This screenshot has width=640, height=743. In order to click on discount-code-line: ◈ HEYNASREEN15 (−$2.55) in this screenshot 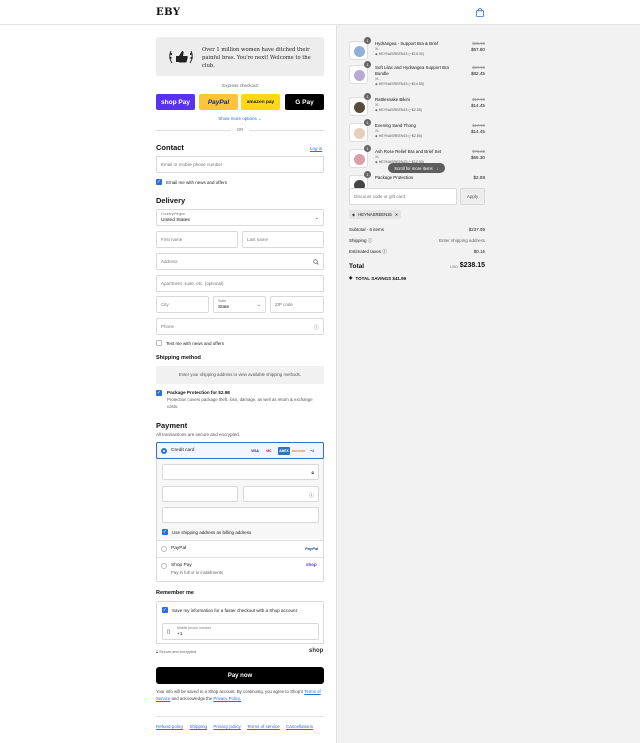, I will do `click(399, 110)`.